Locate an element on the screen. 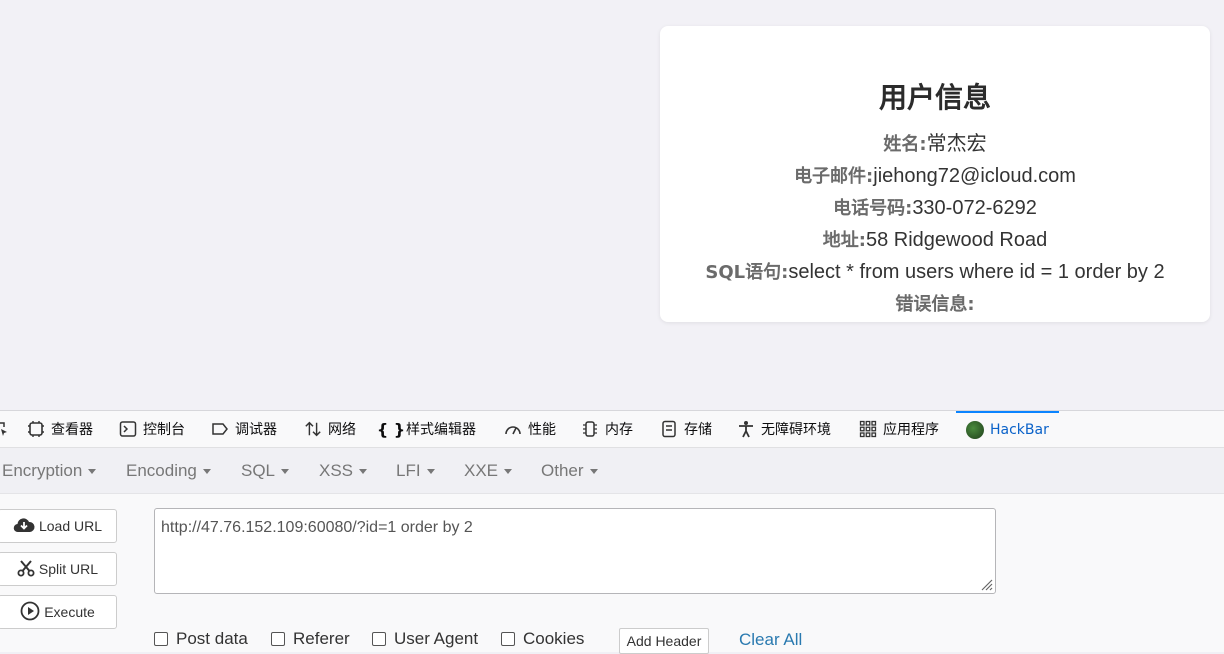 The height and width of the screenshot is (654, 1224). load-url-button: Load URL is located at coordinates (58, 526).